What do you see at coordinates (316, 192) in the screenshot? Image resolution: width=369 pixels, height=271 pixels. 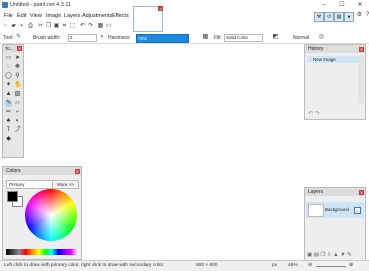 I see `layers-panel-title: Layers` at bounding box center [316, 192].